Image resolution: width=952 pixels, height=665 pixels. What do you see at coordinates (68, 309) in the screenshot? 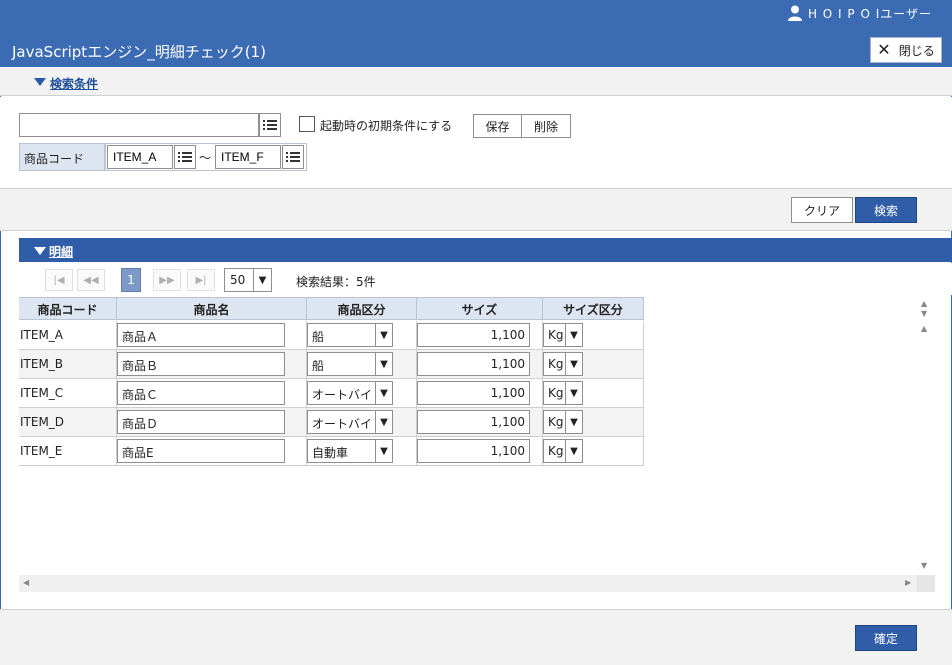
I see `column-header-code: 商品コード` at bounding box center [68, 309].